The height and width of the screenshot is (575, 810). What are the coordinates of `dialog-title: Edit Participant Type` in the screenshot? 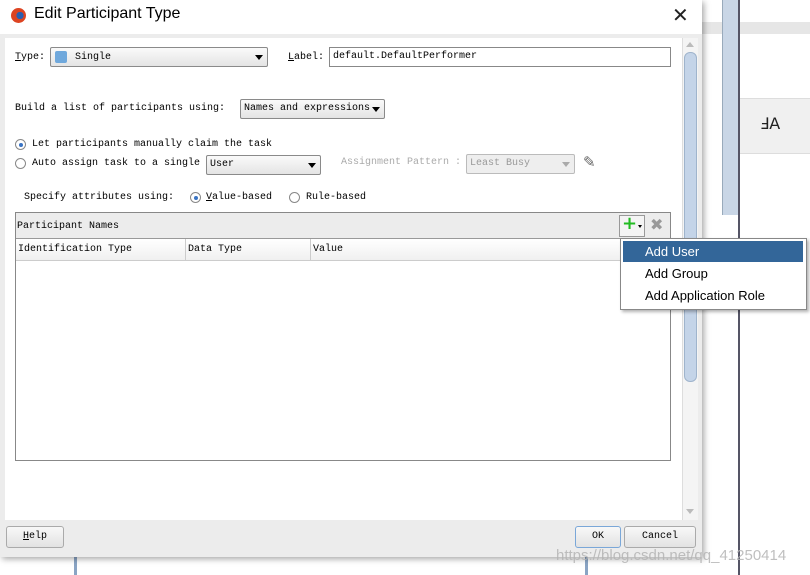 It's located at (107, 13).